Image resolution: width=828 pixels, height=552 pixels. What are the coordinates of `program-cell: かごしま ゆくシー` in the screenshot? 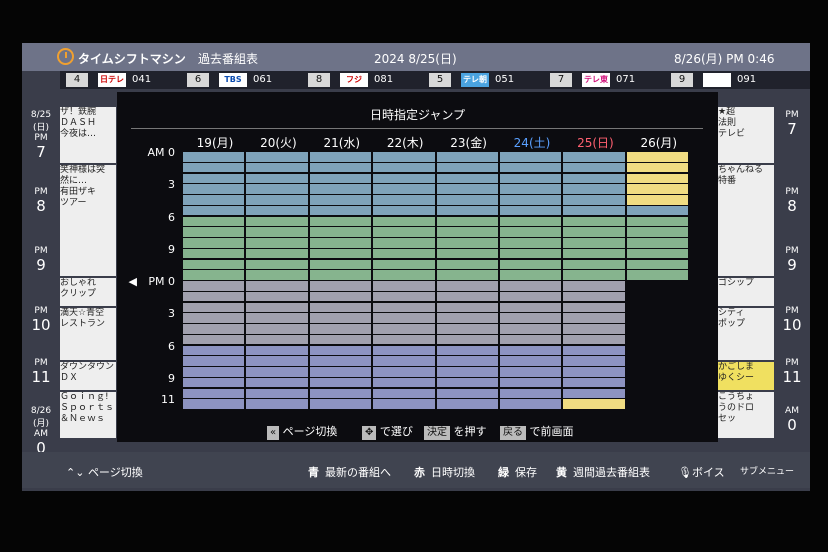 It's located at (746, 376).